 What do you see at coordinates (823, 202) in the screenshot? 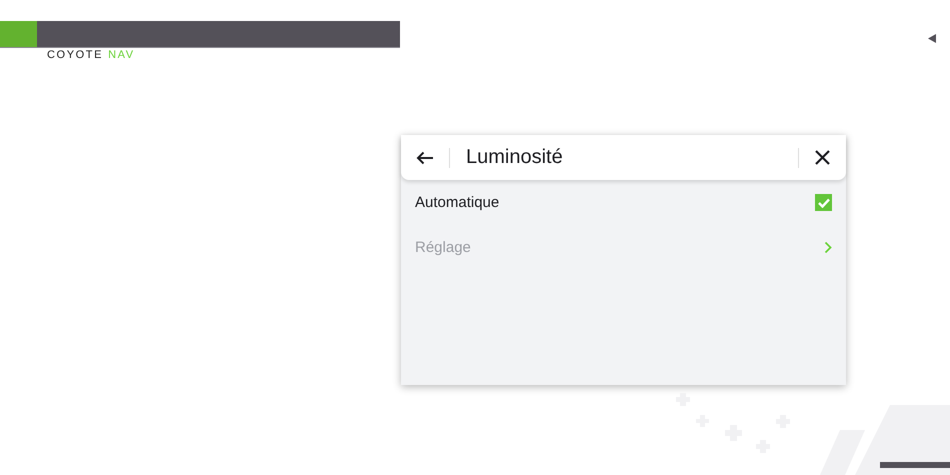
I see `checkbox` at bounding box center [823, 202].